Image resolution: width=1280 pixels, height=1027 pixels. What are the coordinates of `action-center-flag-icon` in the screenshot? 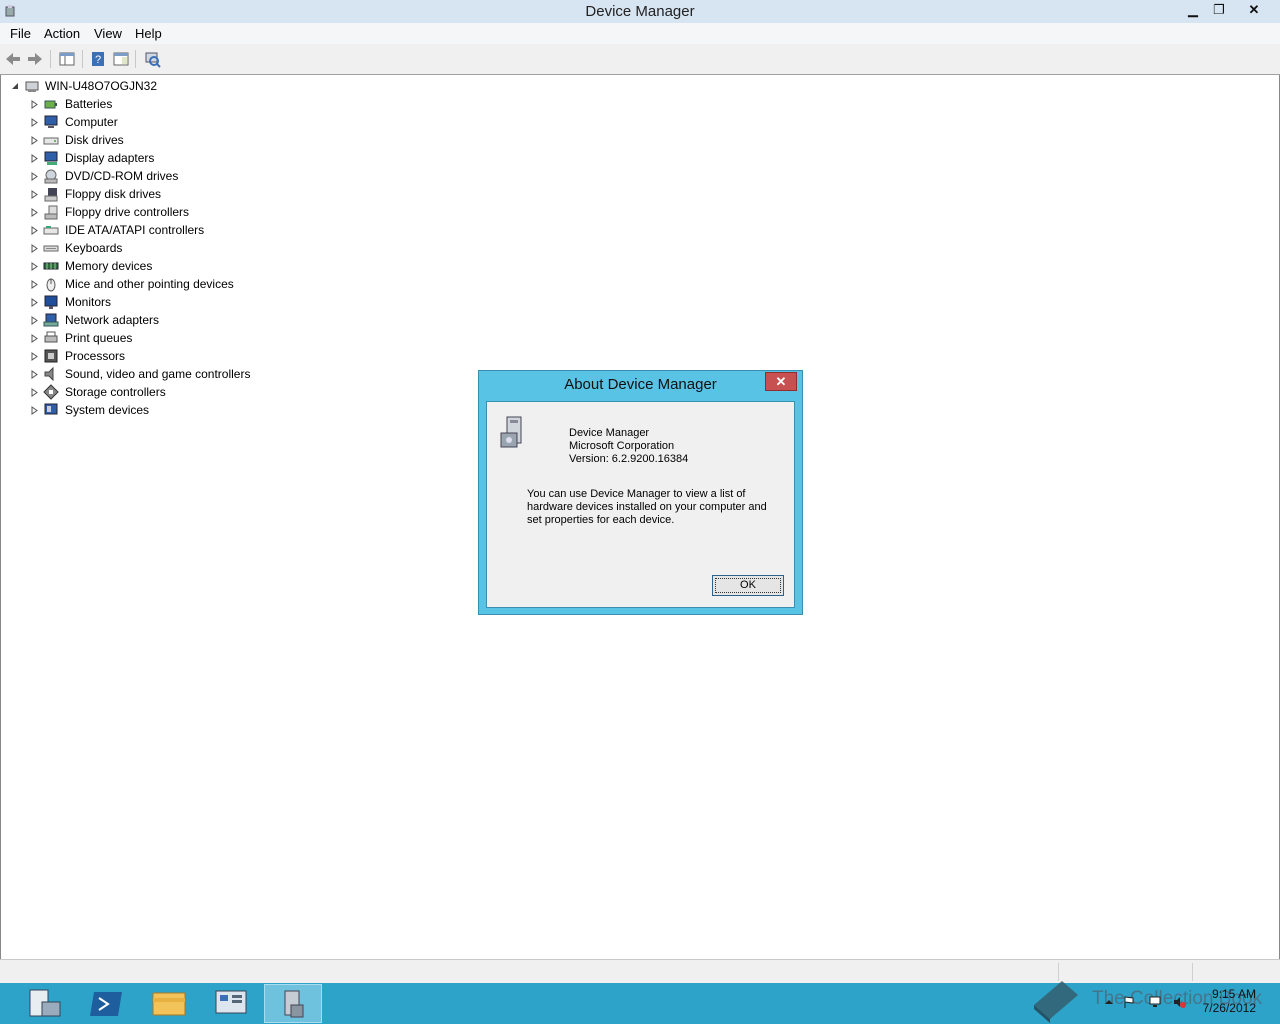 It's located at (1129, 1002).